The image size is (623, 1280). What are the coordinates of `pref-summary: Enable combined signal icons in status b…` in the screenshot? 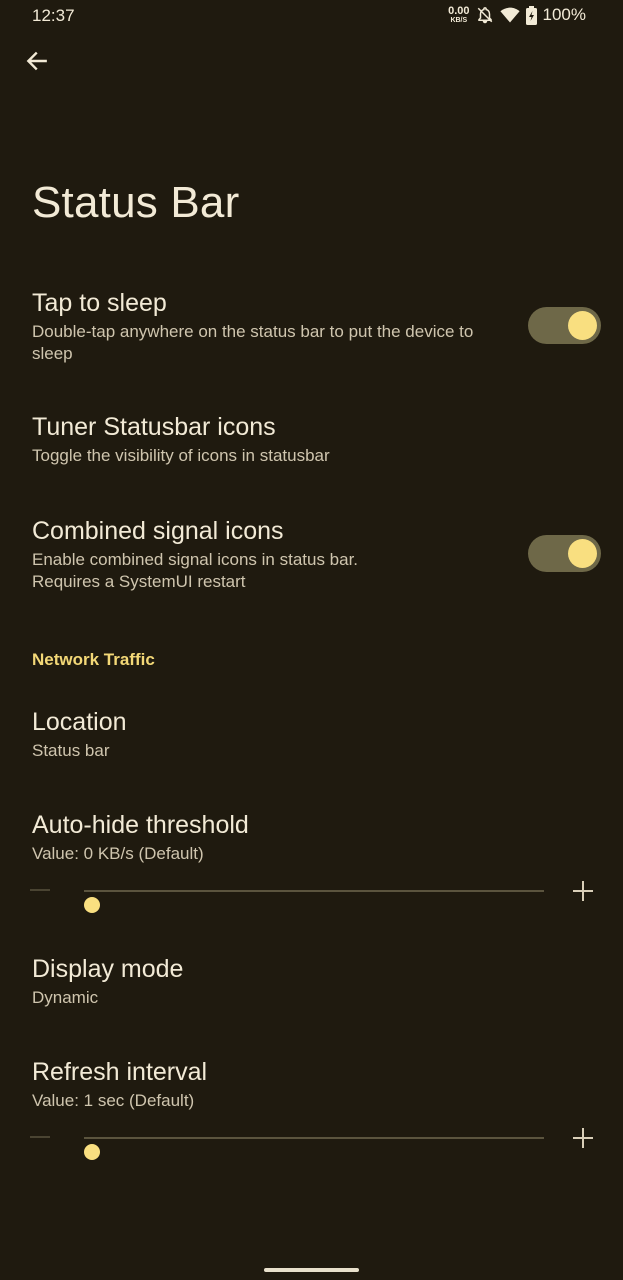 It's located at (195, 570).